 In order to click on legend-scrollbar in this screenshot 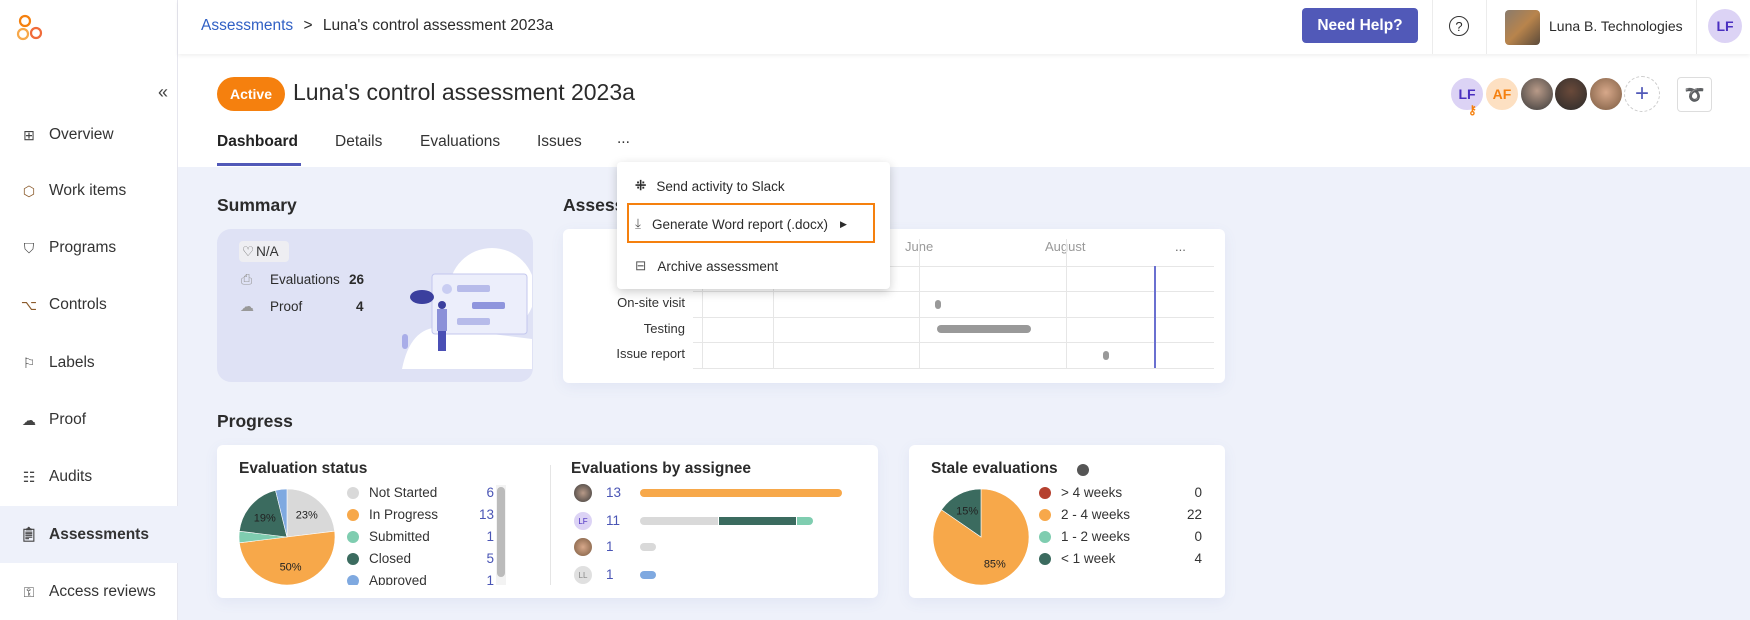, I will do `click(501, 535)`.